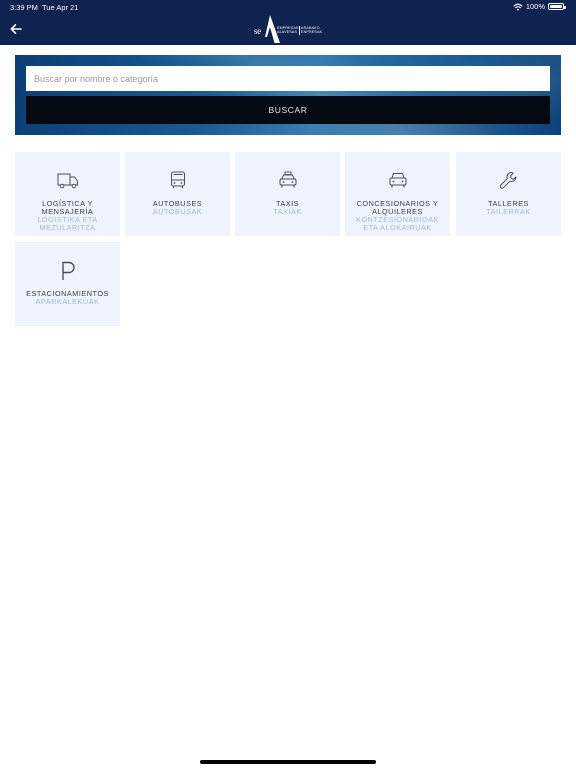 This screenshot has height=768, width=576. What do you see at coordinates (287, 211) in the screenshot?
I see `category-subtitle: TAXIAK` at bounding box center [287, 211].